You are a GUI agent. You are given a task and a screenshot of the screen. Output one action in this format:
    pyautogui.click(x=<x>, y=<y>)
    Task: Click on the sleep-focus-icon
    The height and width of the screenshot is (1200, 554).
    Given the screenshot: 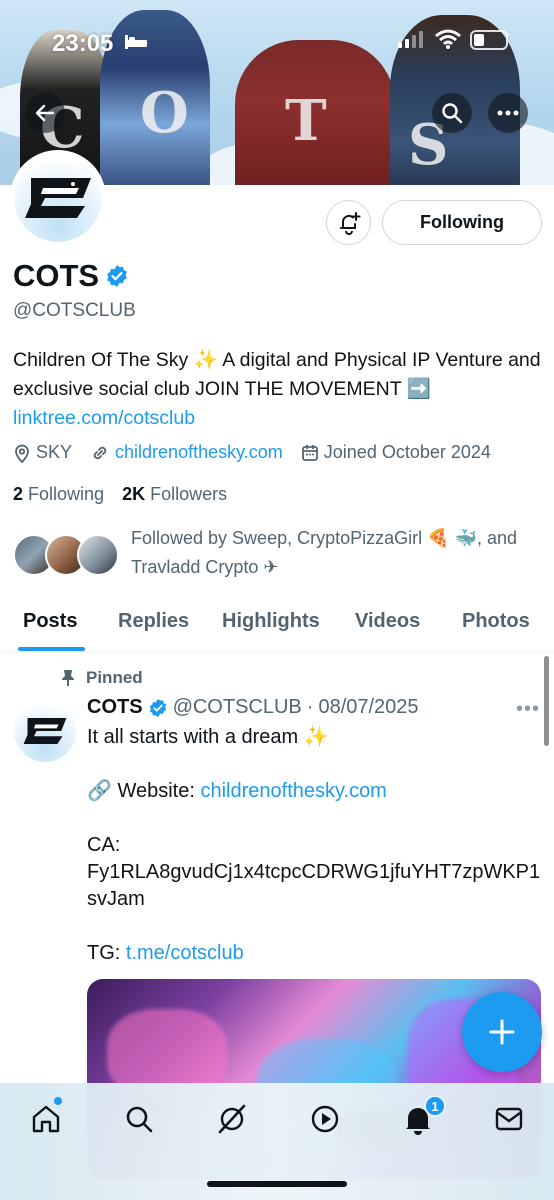 What is the action you would take?
    pyautogui.click(x=136, y=44)
    